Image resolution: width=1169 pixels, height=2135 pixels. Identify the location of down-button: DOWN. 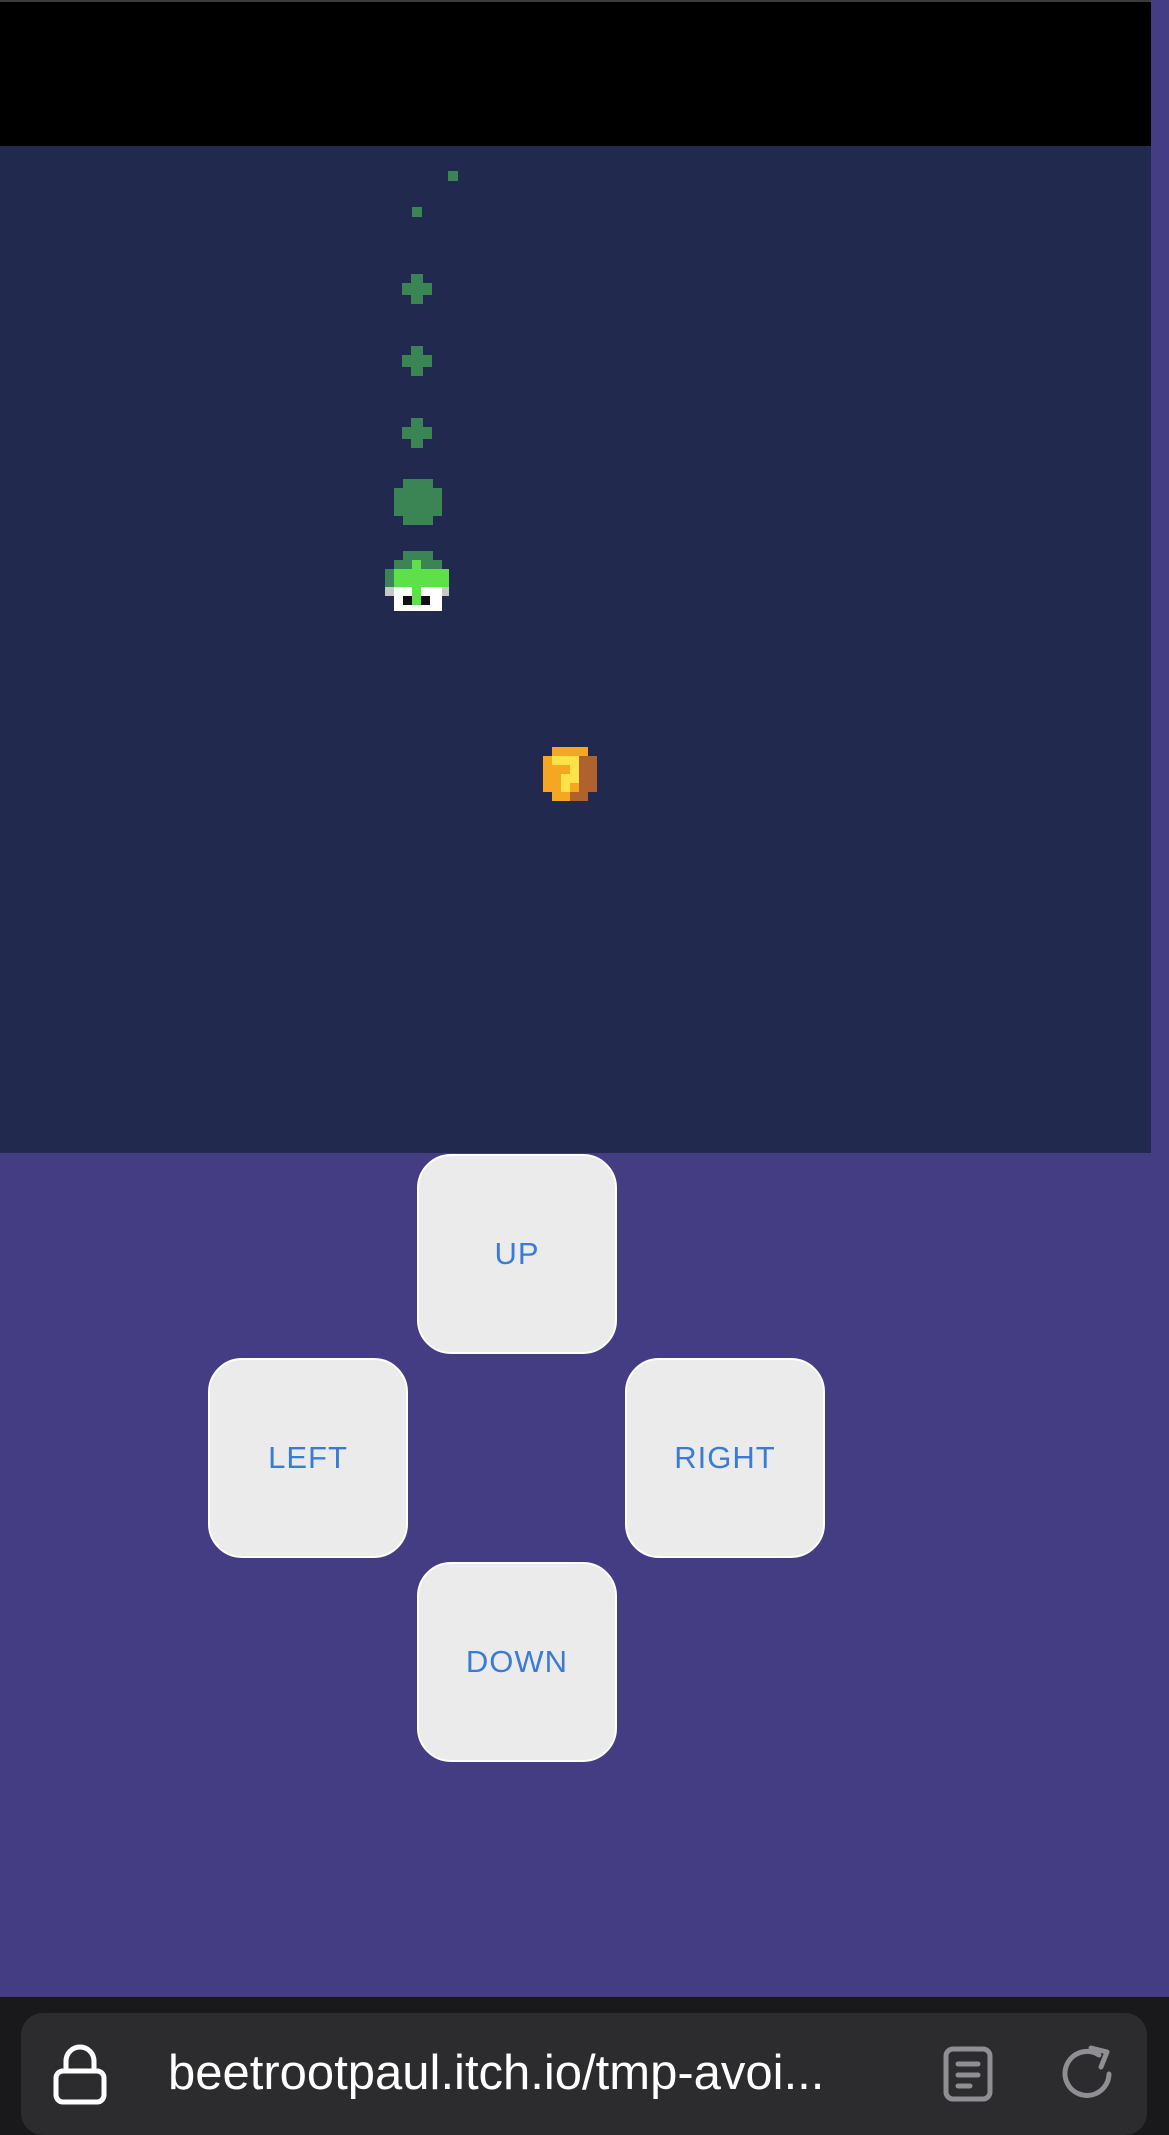
(517, 1662).